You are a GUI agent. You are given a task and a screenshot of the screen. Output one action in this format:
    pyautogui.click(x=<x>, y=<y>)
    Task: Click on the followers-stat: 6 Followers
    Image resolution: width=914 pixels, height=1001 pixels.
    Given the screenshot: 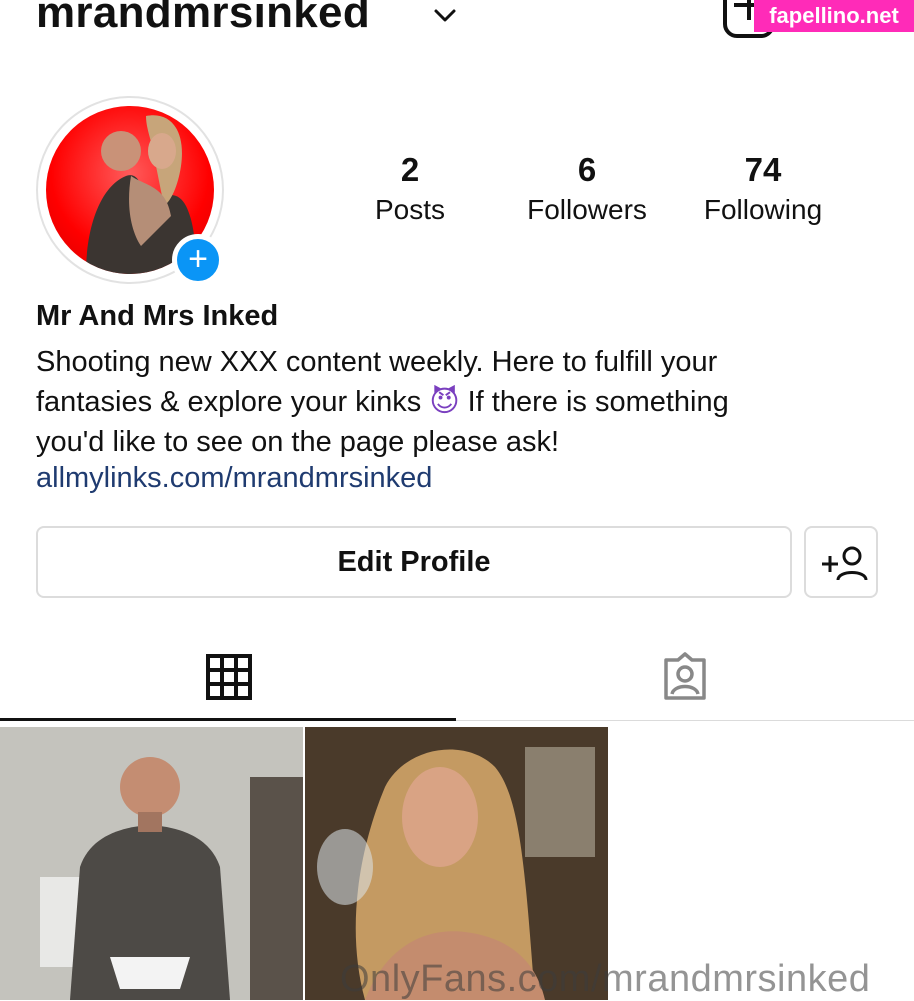 What is the action you would take?
    pyautogui.click(x=587, y=190)
    